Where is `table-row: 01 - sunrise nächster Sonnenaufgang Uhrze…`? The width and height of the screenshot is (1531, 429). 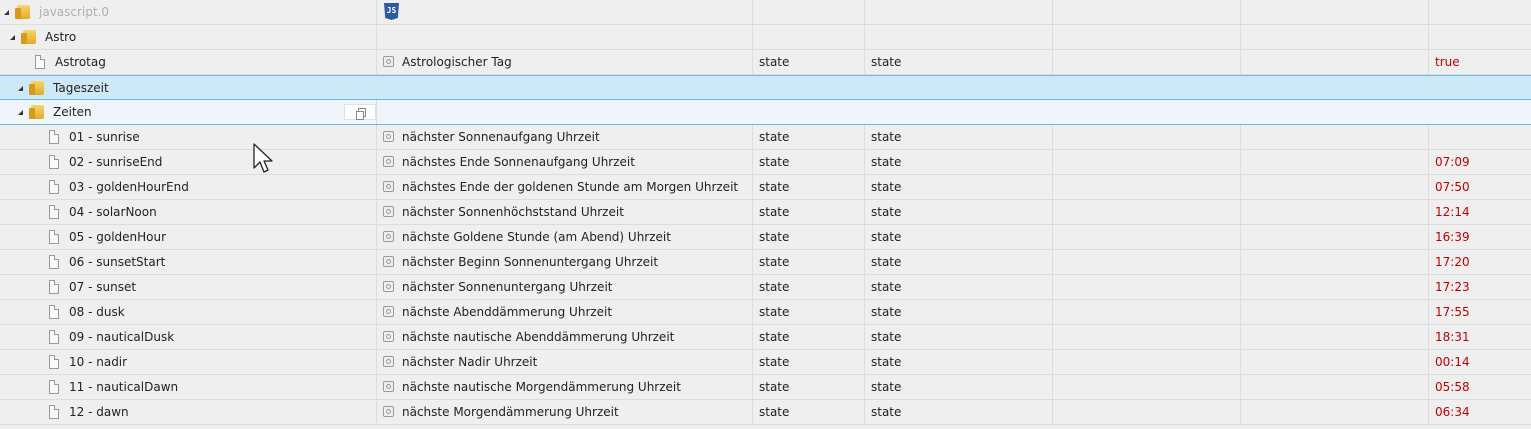 table-row: 01 - sunrise nächster Sonnenaufgang Uhrze… is located at coordinates (765, 137).